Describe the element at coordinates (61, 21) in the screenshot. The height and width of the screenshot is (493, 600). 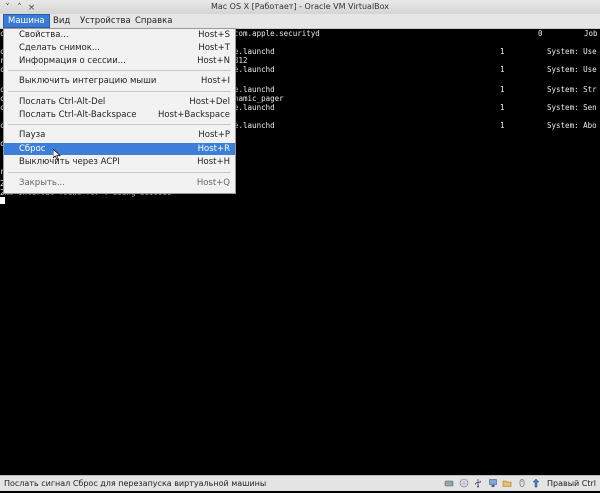
I see `menu-view: Вид` at that location.